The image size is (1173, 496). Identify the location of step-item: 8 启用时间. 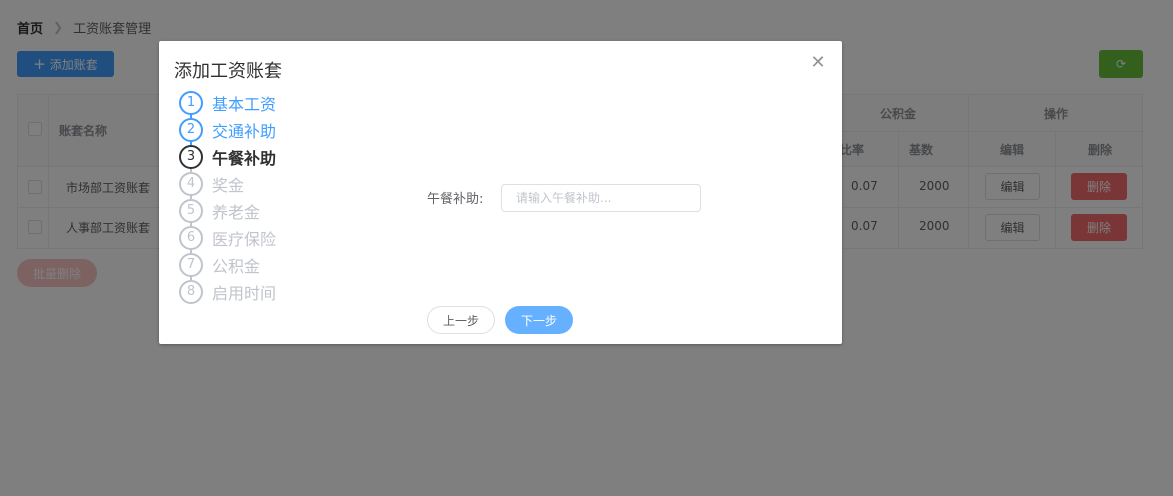
(227, 291).